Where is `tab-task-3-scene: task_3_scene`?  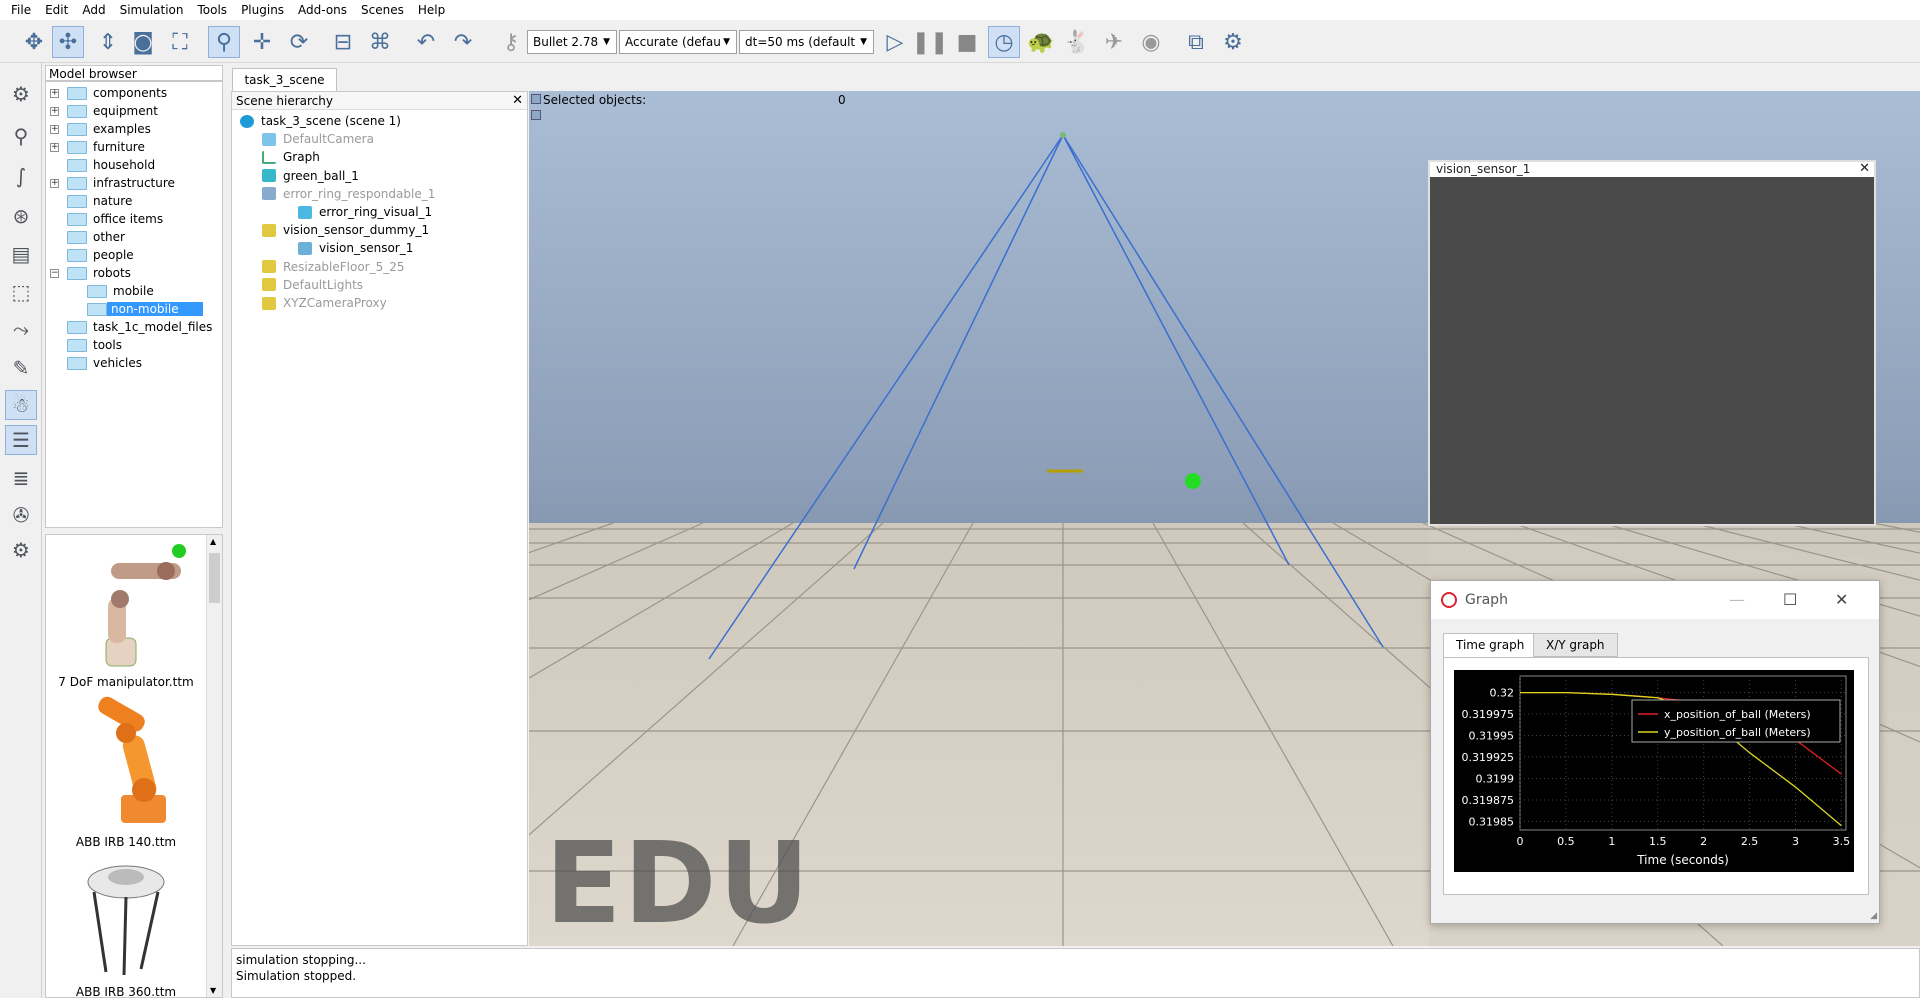 tab-task-3-scene: task_3_scene is located at coordinates (284, 80).